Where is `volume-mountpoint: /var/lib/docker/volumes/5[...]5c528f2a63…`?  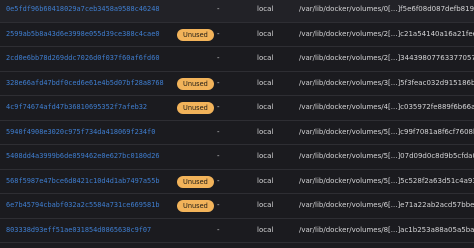
volume-mountpoint: /var/lib/docker/volumes/5[...]5c528f2a63… is located at coordinates (386, 180).